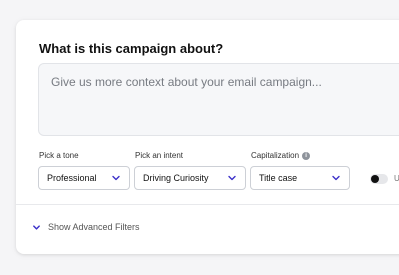  What do you see at coordinates (396, 178) in the screenshot?
I see `toggle-label: U` at bounding box center [396, 178].